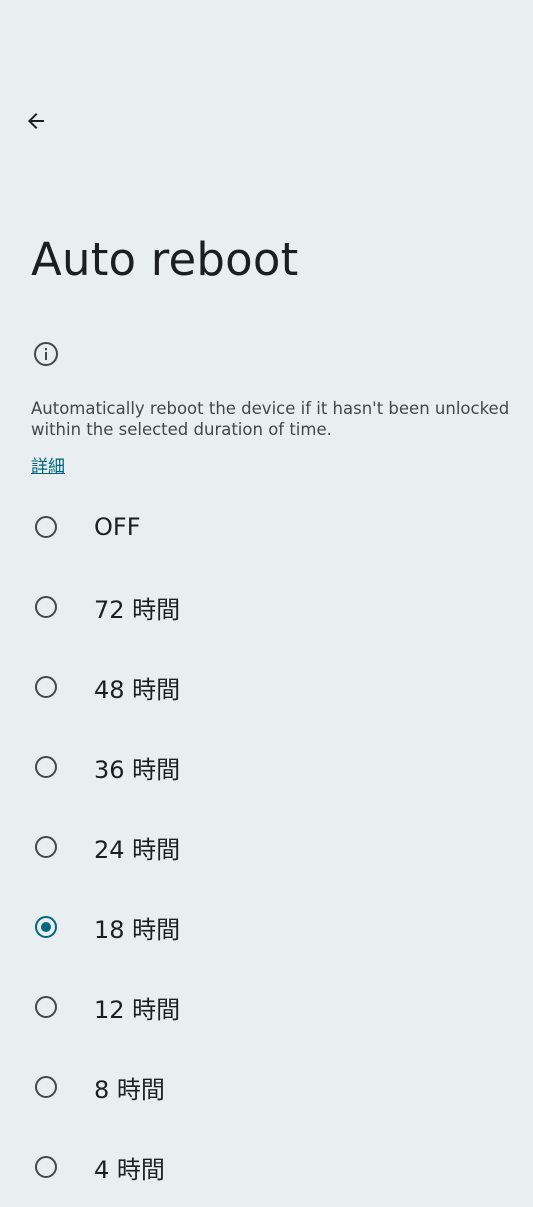 The width and height of the screenshot is (533, 1207). Describe the element at coordinates (266, 767) in the screenshot. I see `option-36-hours: 36 時間` at that location.